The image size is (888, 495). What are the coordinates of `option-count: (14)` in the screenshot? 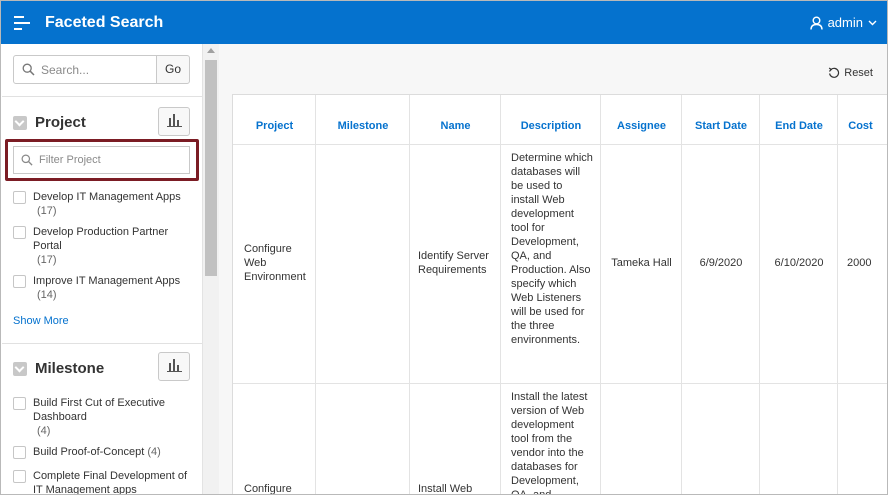 It's located at (47, 295).